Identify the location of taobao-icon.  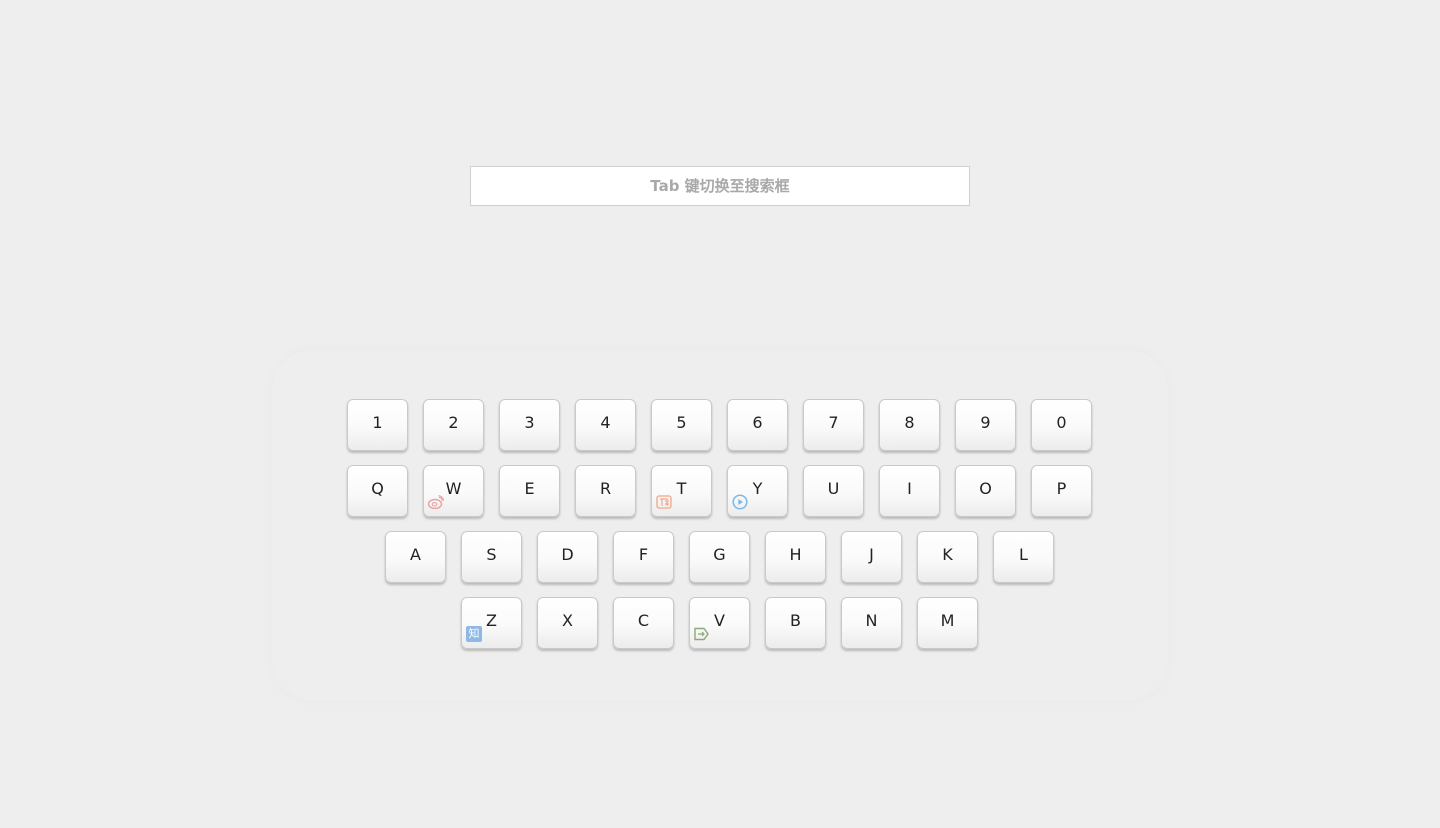
(664, 502).